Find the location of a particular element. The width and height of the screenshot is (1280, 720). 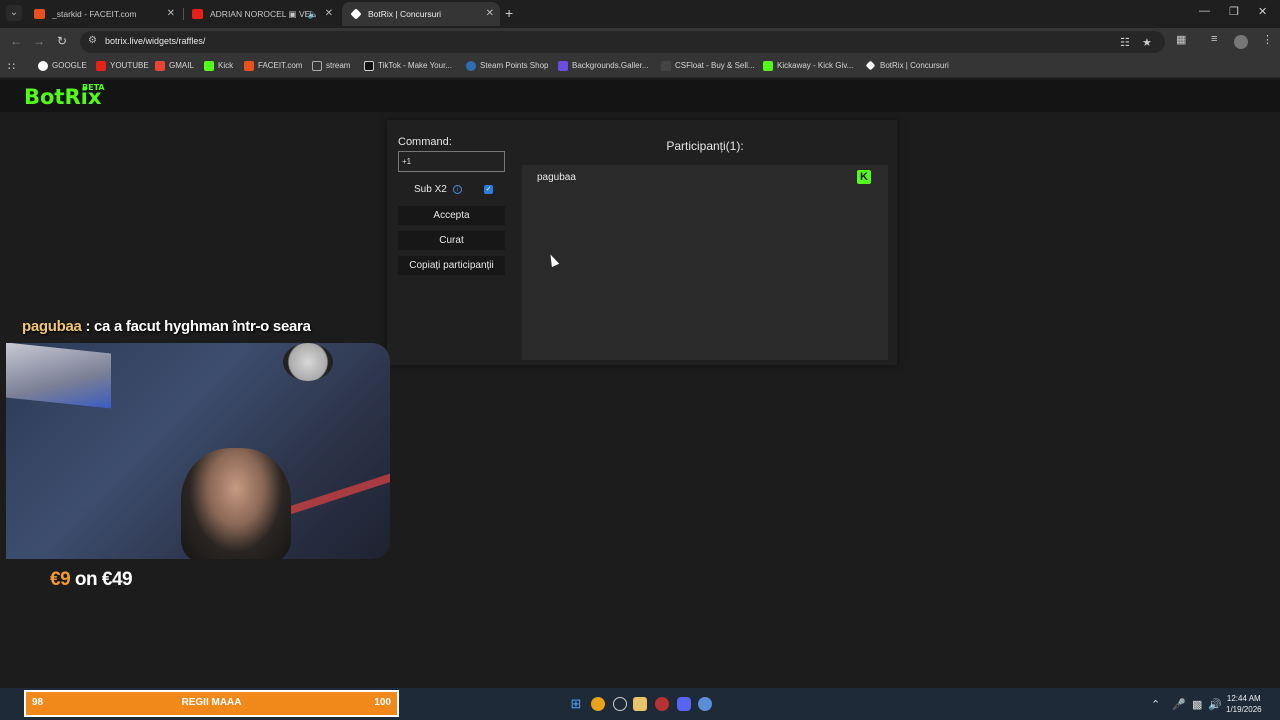

copy-participants-button: Copiați participanții is located at coordinates (451, 265).